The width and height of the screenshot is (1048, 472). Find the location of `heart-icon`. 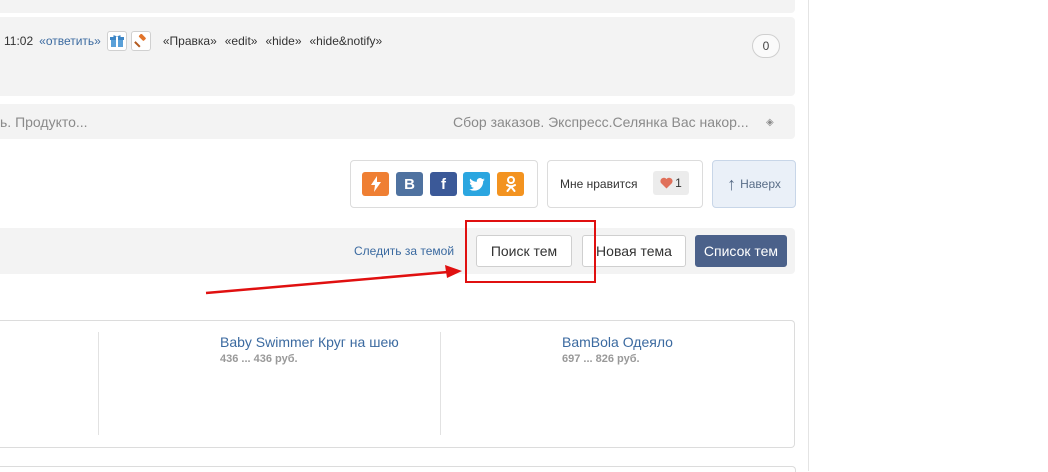

heart-icon is located at coordinates (666, 183).